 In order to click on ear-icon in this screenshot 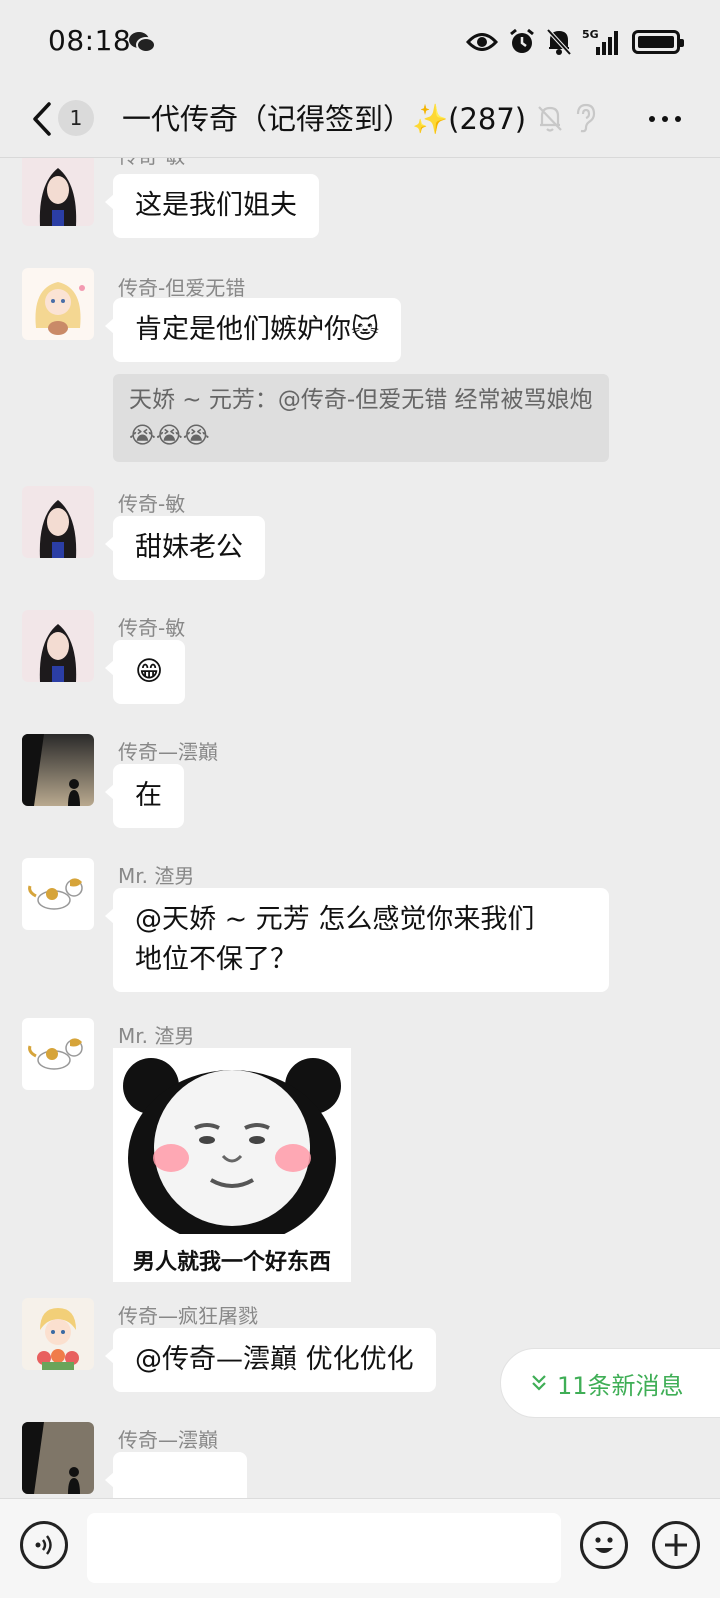, I will do `click(586, 118)`.